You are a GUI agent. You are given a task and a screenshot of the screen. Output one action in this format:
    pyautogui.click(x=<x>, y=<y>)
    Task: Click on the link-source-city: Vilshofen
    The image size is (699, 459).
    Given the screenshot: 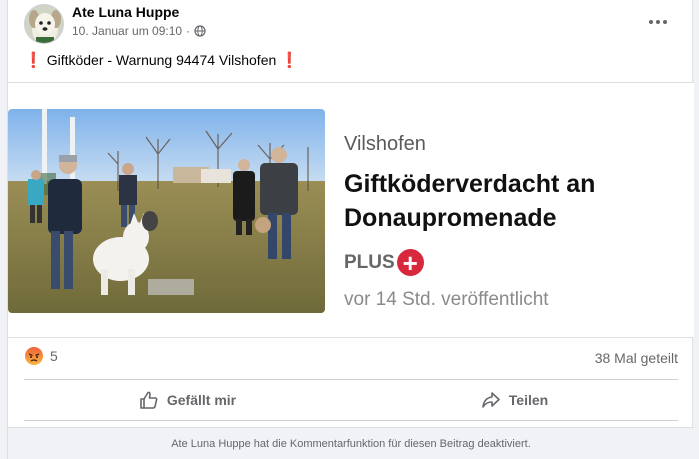 What is the action you would take?
    pyautogui.click(x=385, y=144)
    